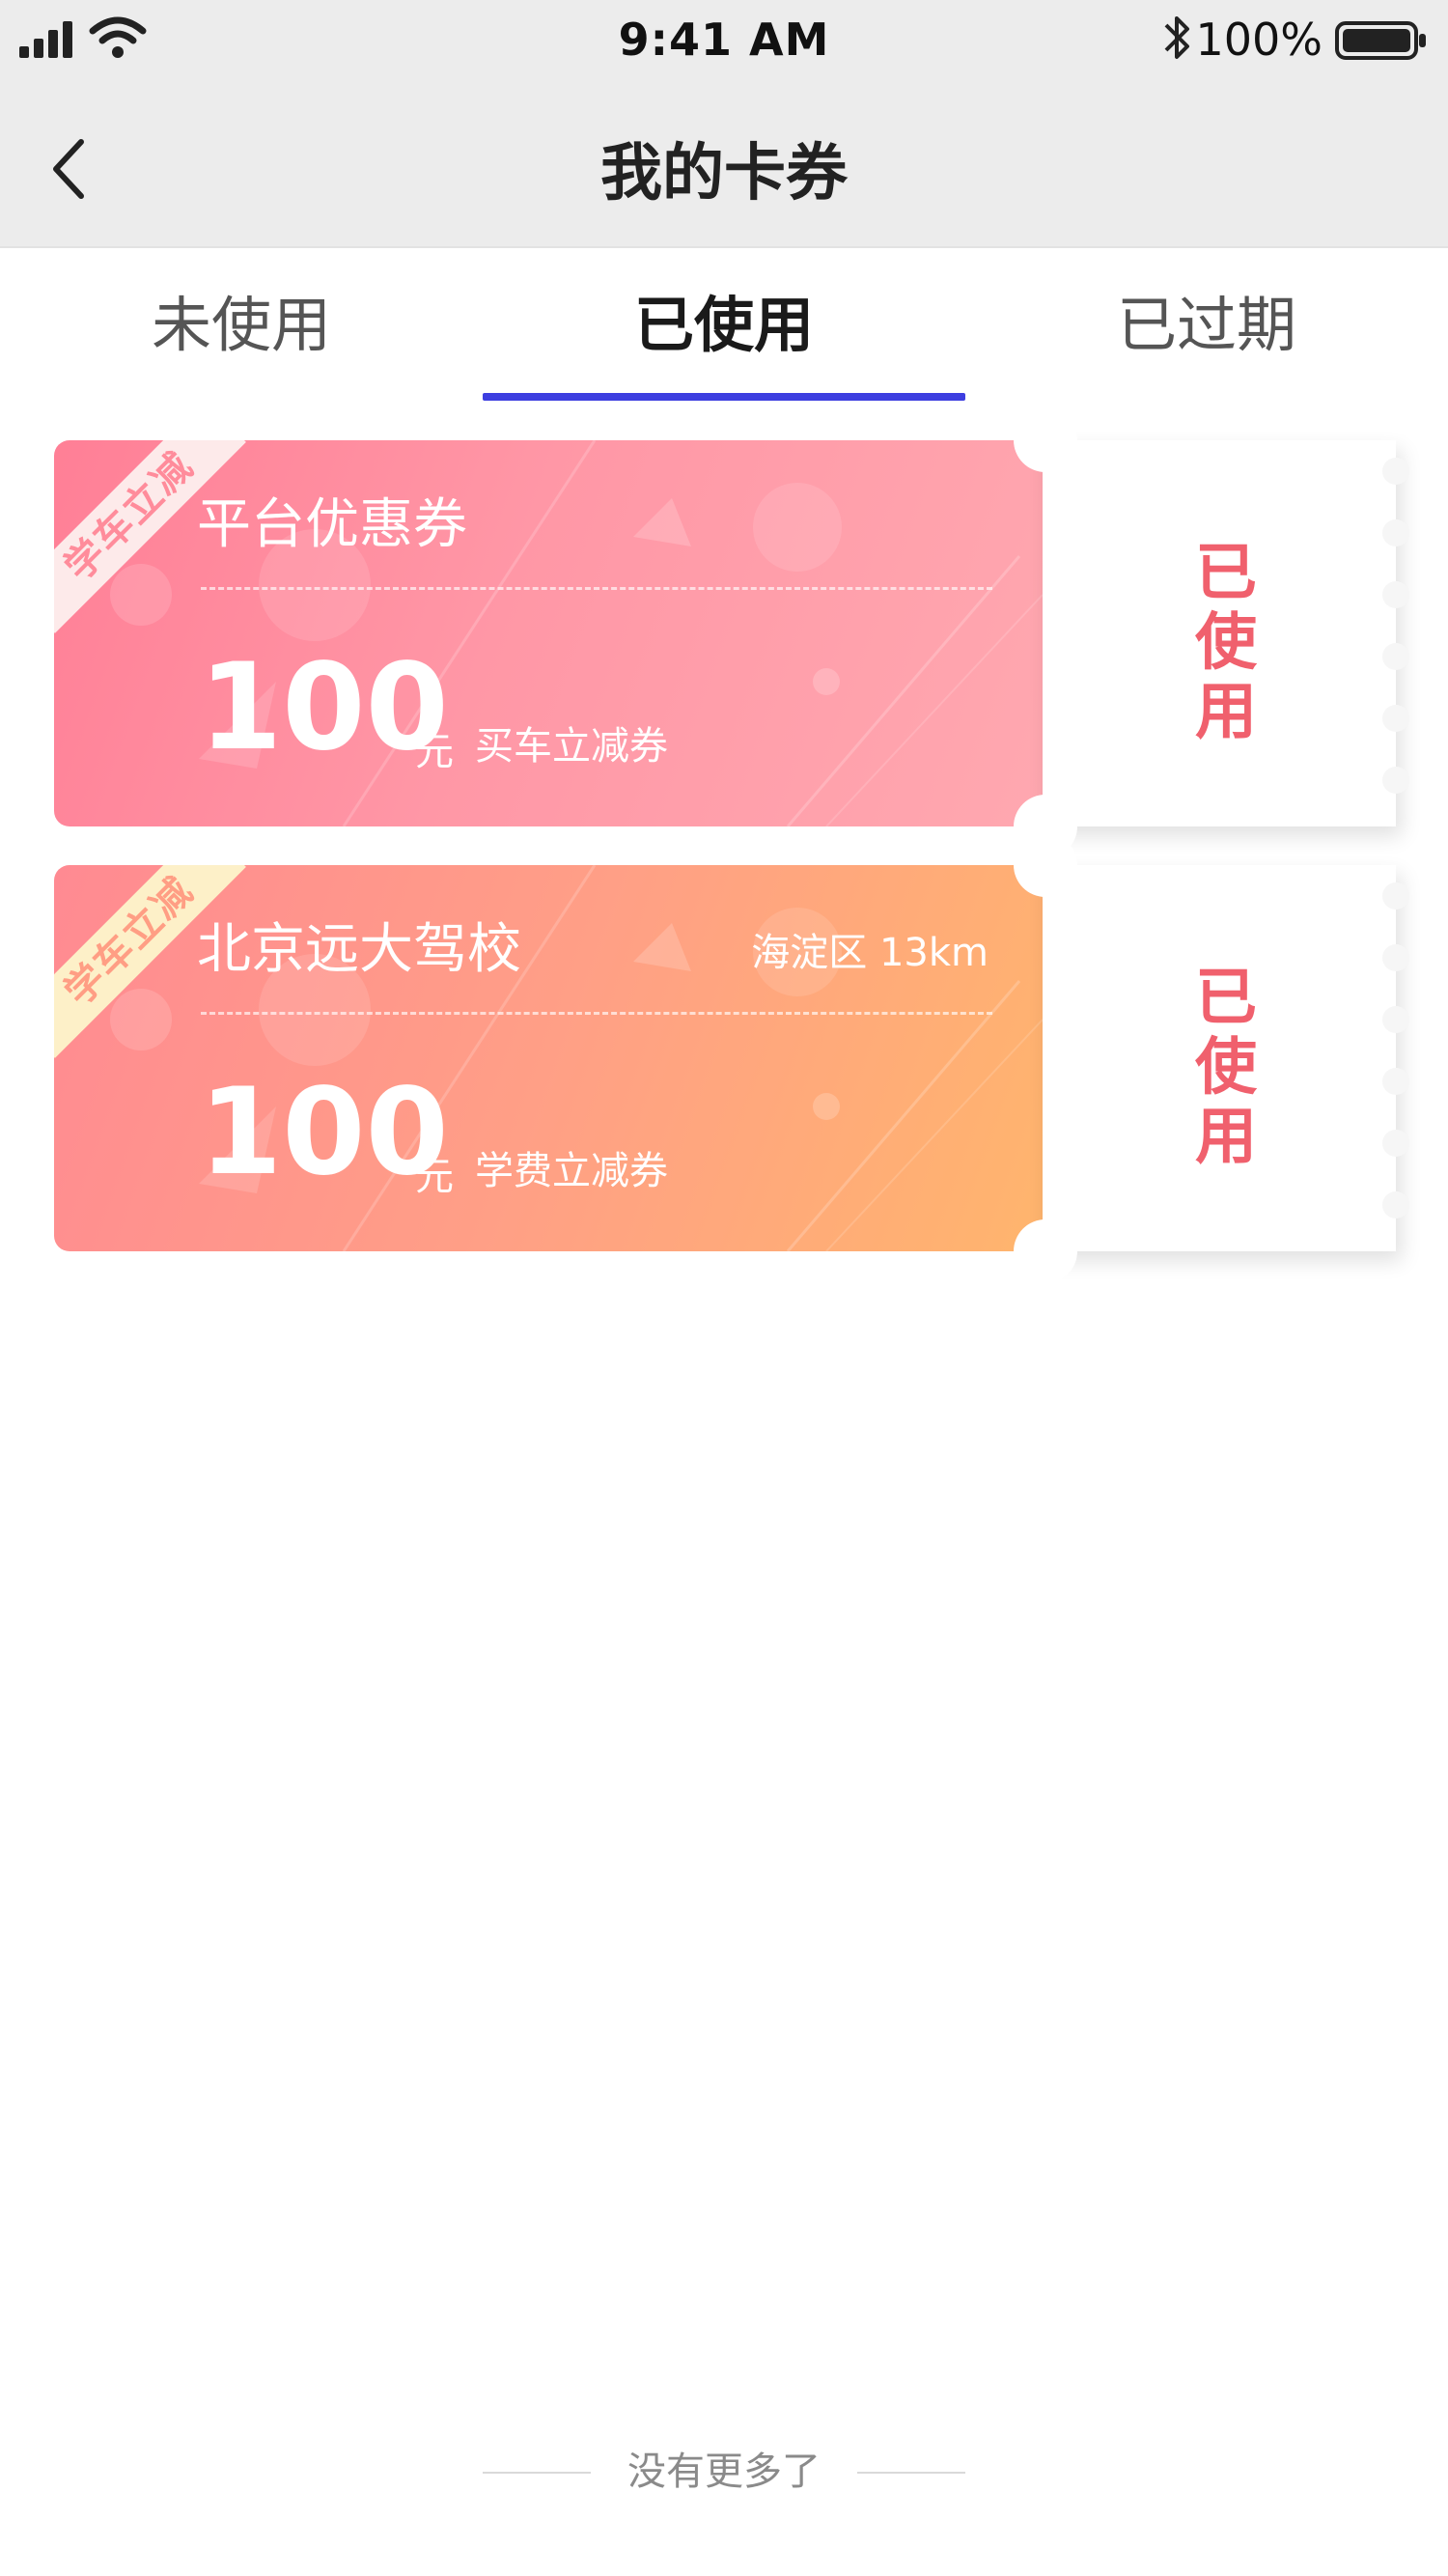  Describe the element at coordinates (911, 2473) in the screenshot. I see `footer-divider-right` at that location.